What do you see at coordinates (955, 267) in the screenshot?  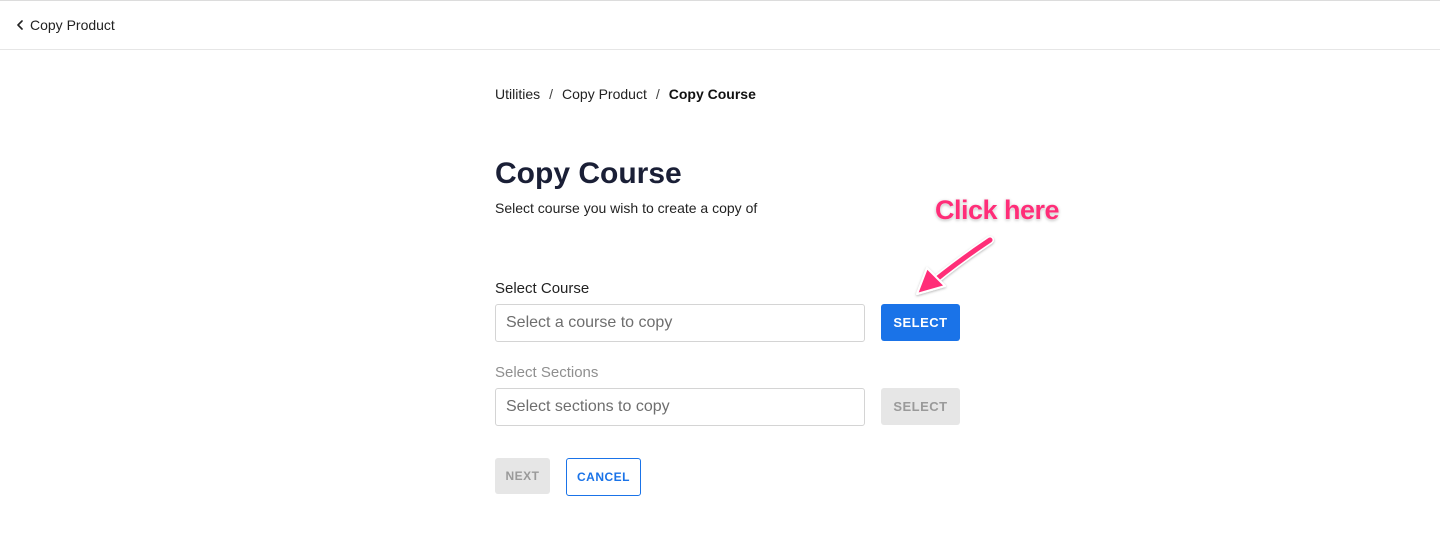 I see `arrow-icon` at bounding box center [955, 267].